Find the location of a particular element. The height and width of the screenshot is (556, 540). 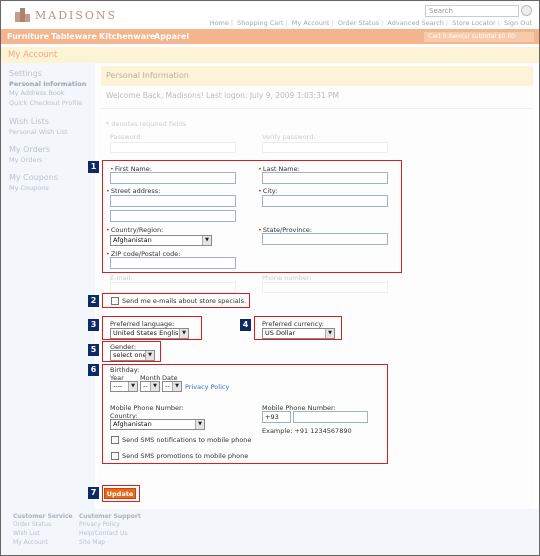

month-select: -- ▼ is located at coordinates (150, 386).